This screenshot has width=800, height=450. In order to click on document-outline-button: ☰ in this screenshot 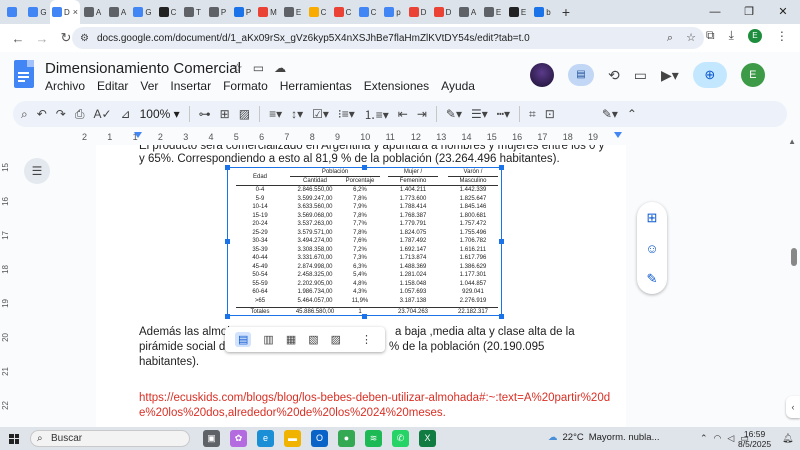, I will do `click(37, 171)`.